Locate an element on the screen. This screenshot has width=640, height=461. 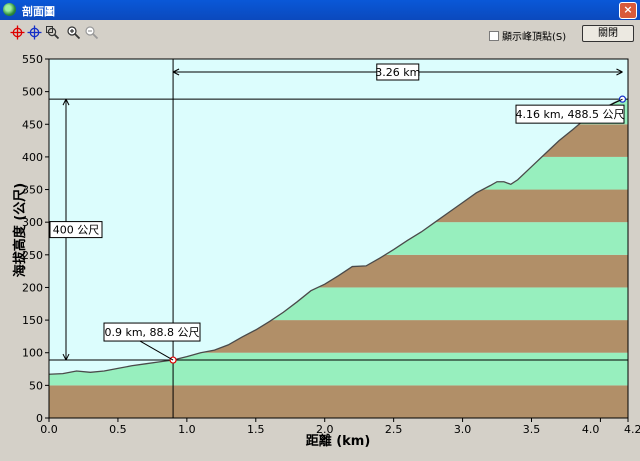
zoom-out-icon is located at coordinates (91, 32).